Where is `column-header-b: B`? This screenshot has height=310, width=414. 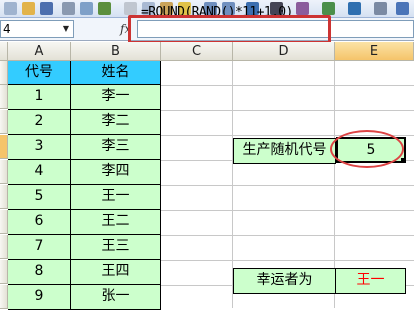
column-header-b: B is located at coordinates (116, 51).